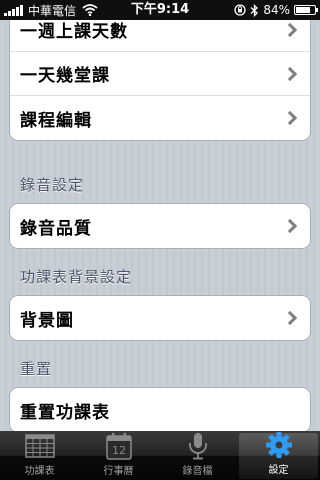 The image size is (320, 480). I want to click on status-right: 84%, so click(276, 10).